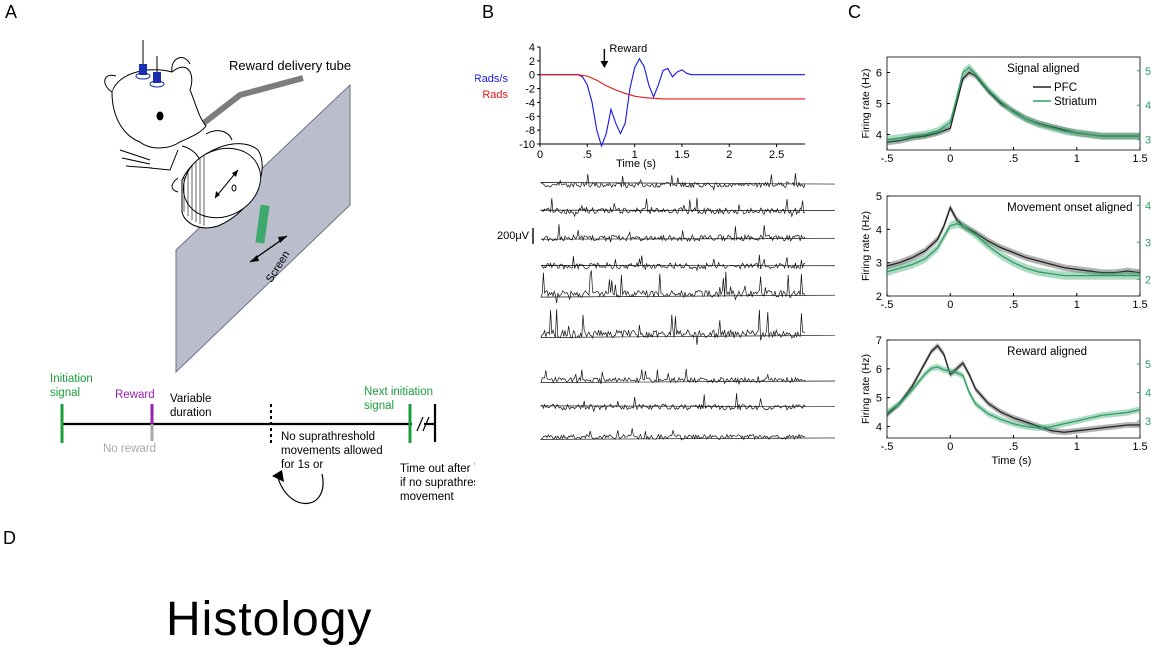 The image size is (1155, 650). What do you see at coordinates (300, 489) in the screenshot?
I see `loop-back-arrow` at bounding box center [300, 489].